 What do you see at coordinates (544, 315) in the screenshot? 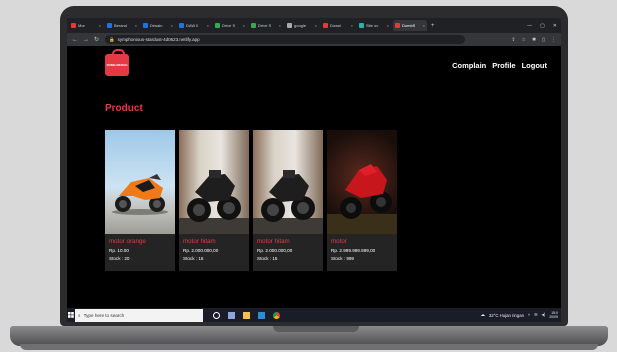
I see `volume-icon: ◂)` at bounding box center [544, 315].